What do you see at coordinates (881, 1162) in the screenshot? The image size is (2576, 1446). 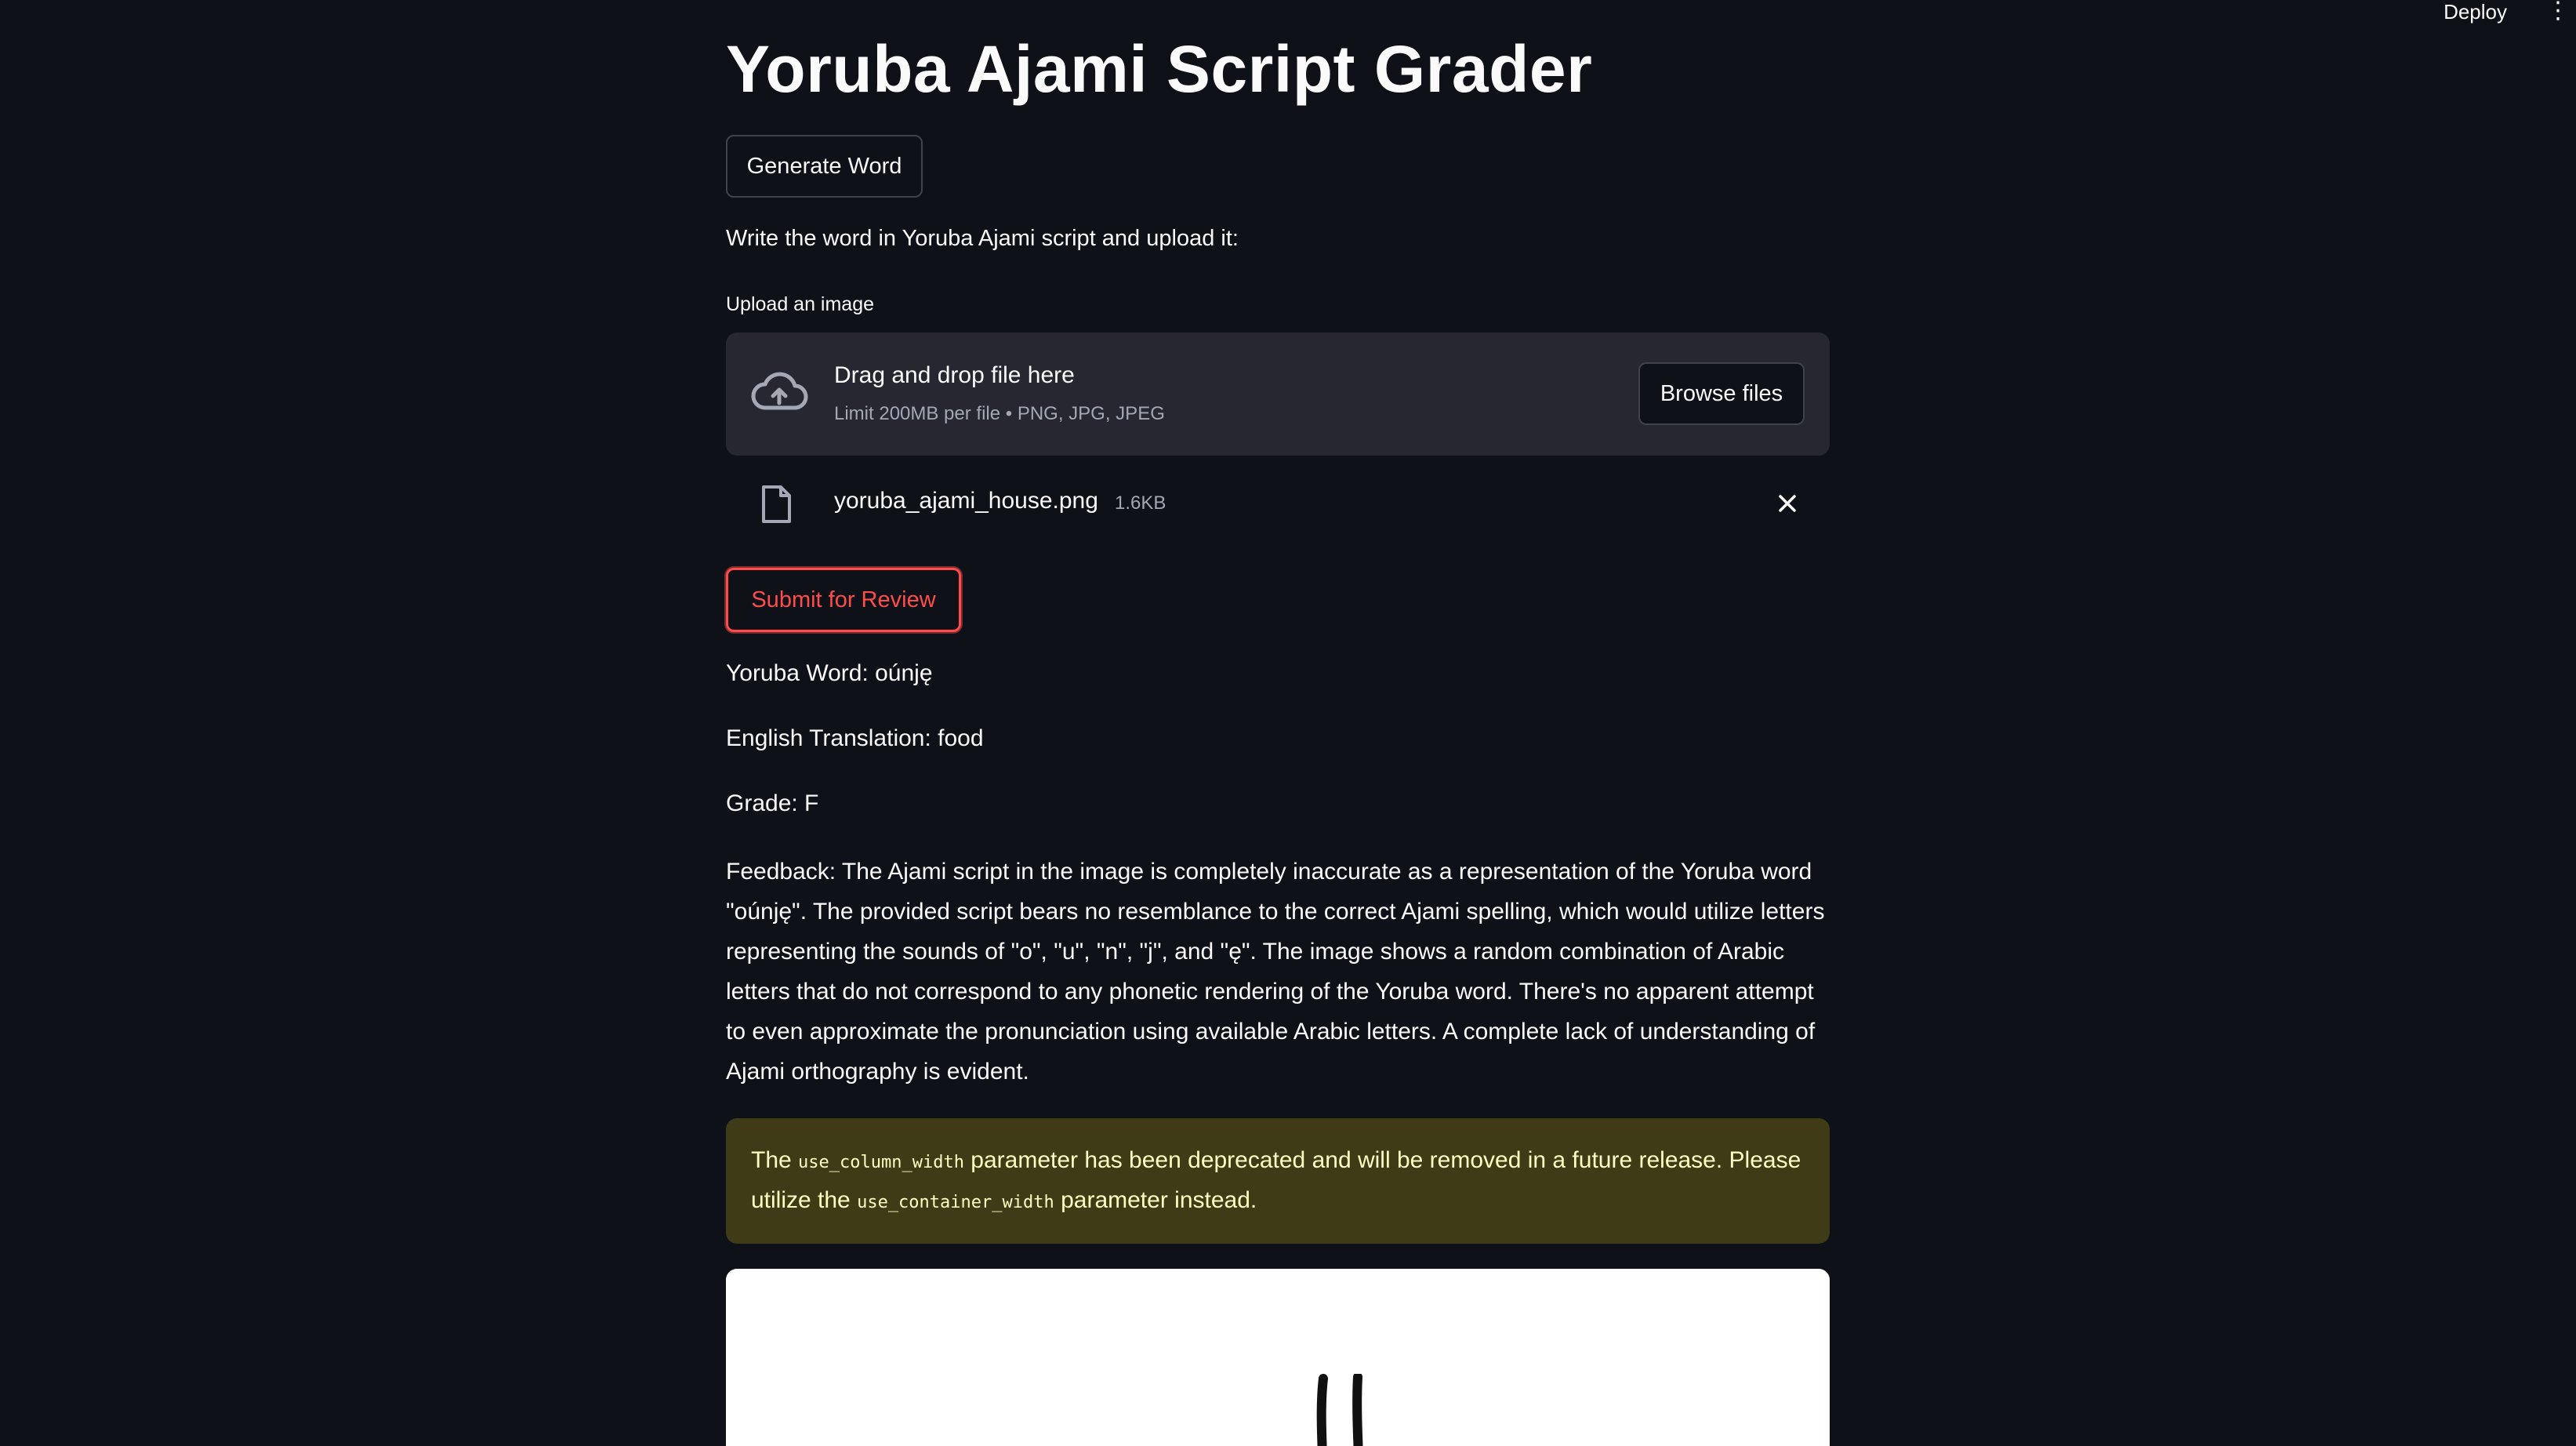 I see `warning-code-old-param: use_column_width` at bounding box center [881, 1162].